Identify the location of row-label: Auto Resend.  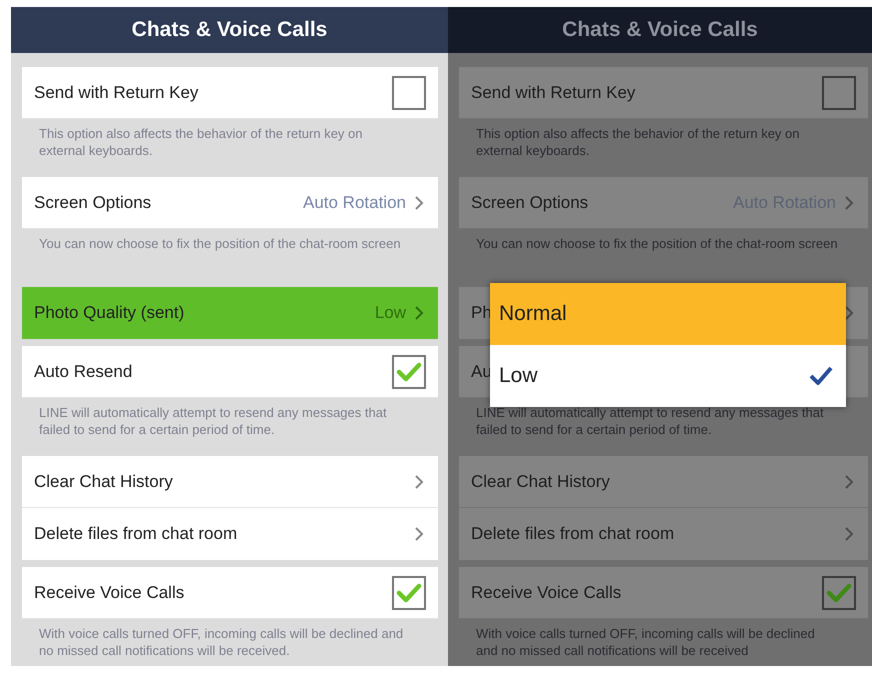
(83, 372).